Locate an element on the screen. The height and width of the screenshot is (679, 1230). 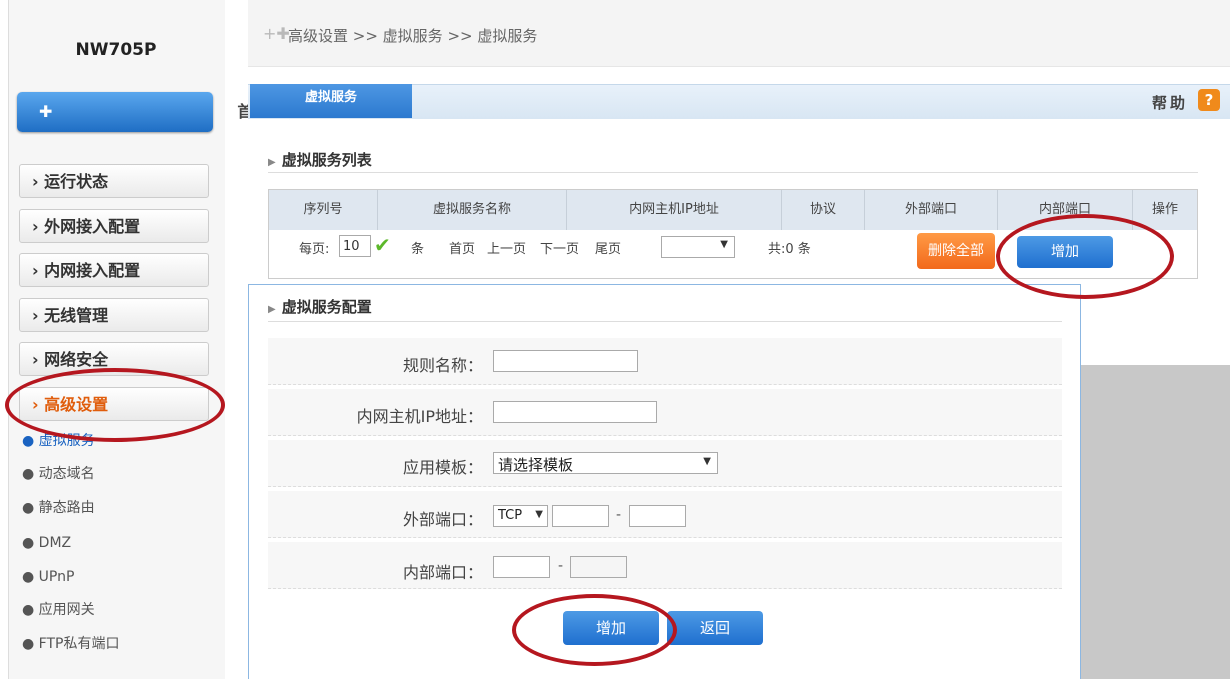
total-count: 共:0 条 is located at coordinates (789, 249).